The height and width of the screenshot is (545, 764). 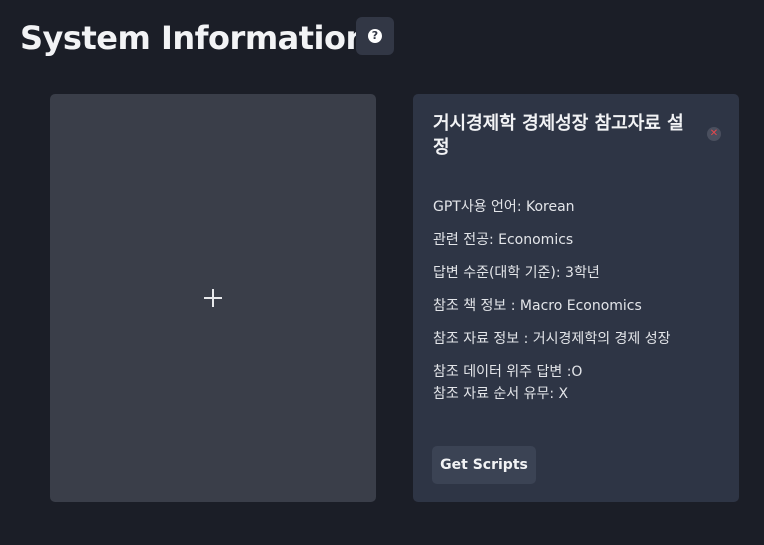 I want to click on page-title: System Information, so click(x=194, y=38).